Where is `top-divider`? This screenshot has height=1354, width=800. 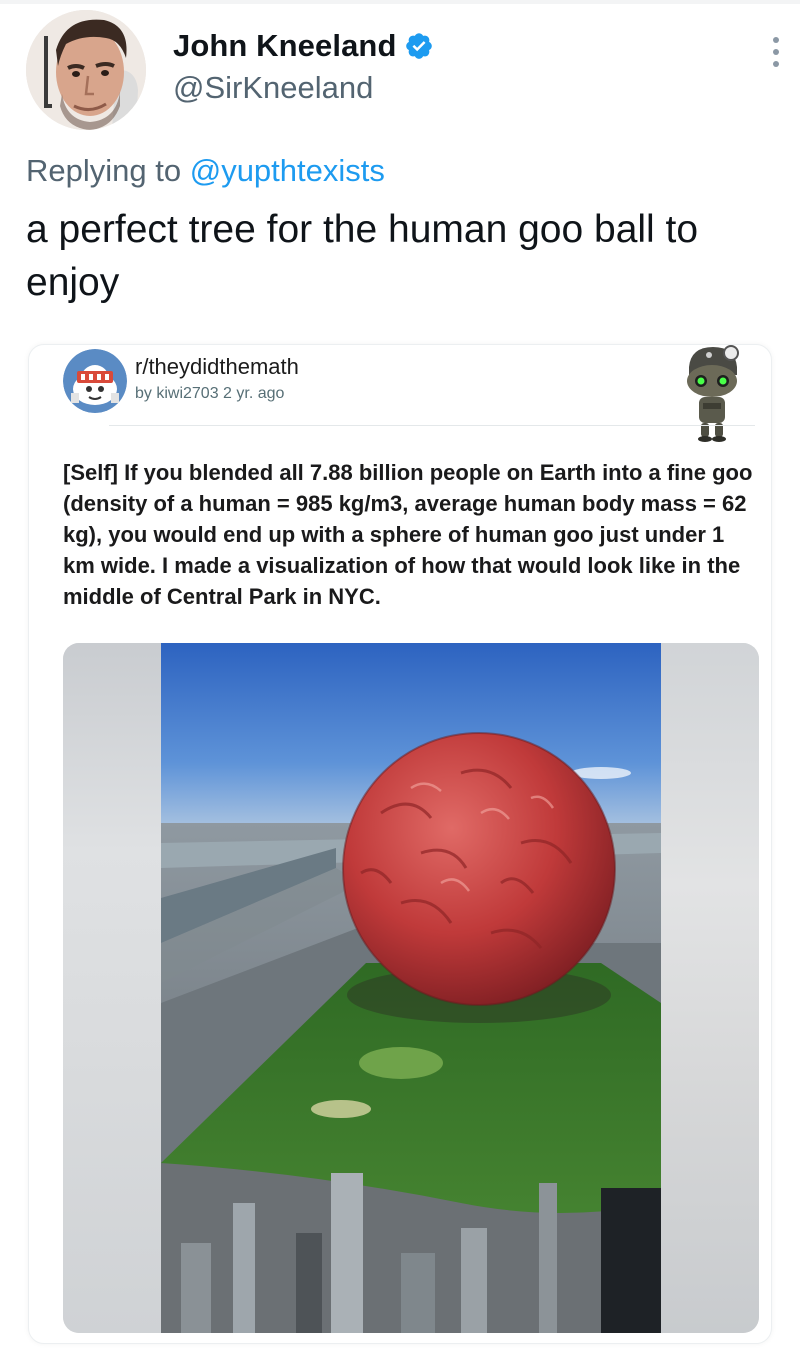
top-divider is located at coordinates (400, 2).